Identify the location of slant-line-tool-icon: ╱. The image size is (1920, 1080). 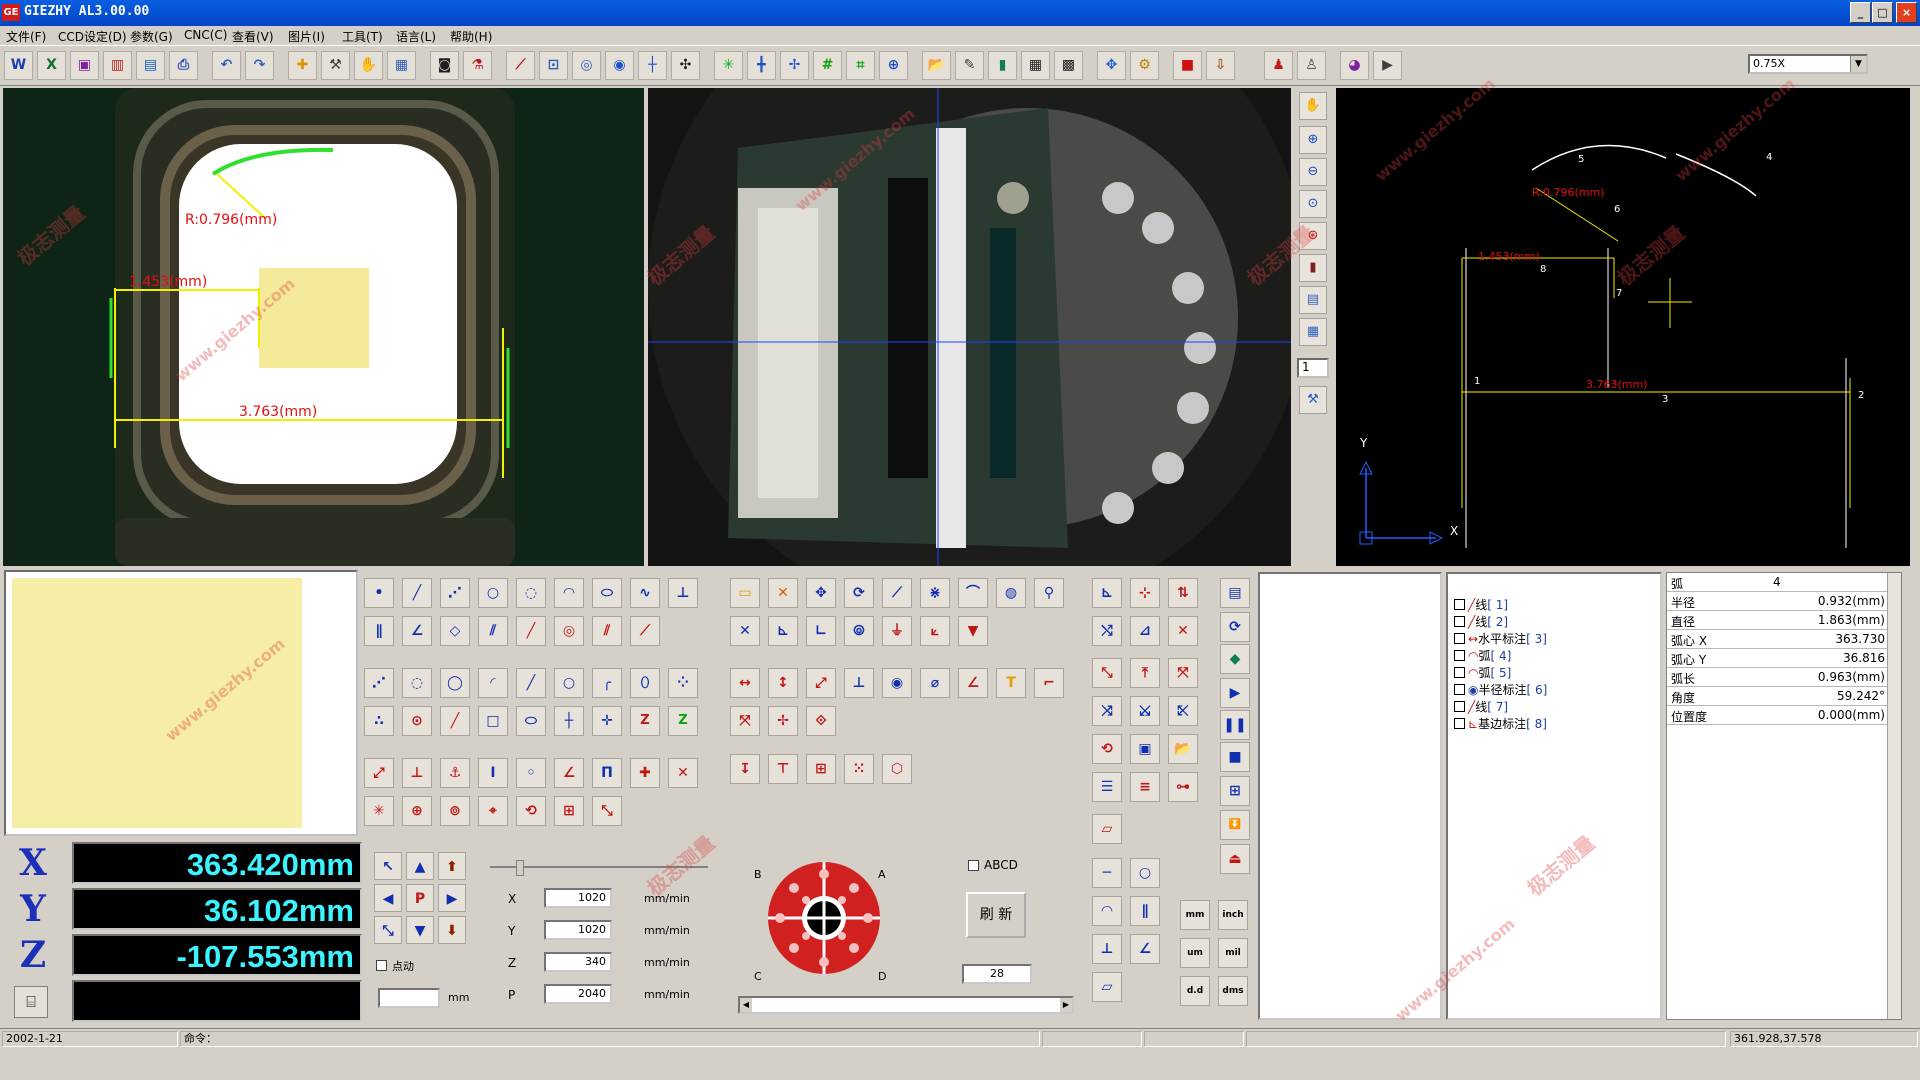
(531, 683).